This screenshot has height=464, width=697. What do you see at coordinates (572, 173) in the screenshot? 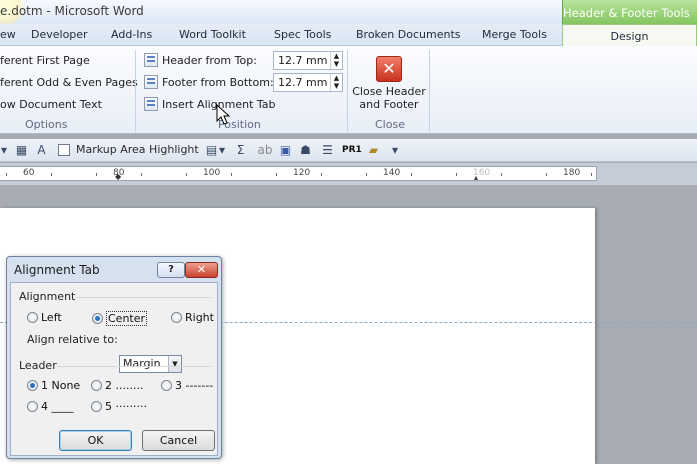
I see `ruler-label: 180` at bounding box center [572, 173].